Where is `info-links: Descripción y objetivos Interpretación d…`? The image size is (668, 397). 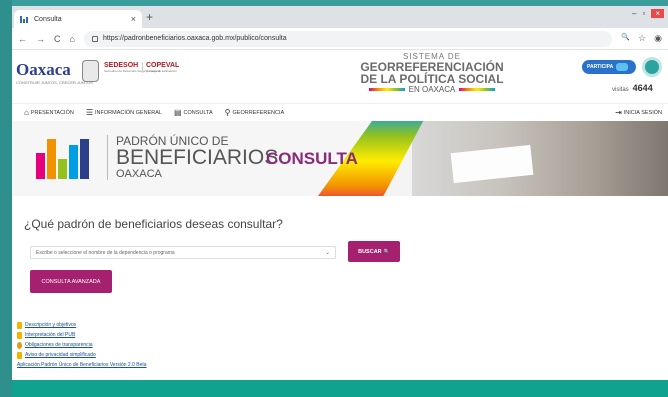
info-links: Descripción y objetivos Interpretación d… is located at coordinates (82, 345).